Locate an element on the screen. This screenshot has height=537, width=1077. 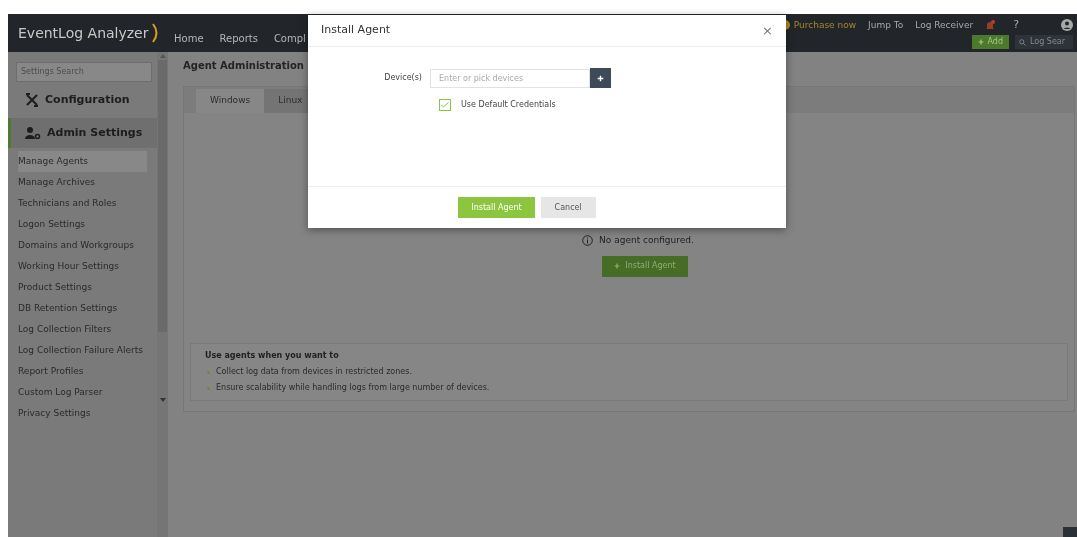
log-search-field: Log Sear is located at coordinates (1044, 42).